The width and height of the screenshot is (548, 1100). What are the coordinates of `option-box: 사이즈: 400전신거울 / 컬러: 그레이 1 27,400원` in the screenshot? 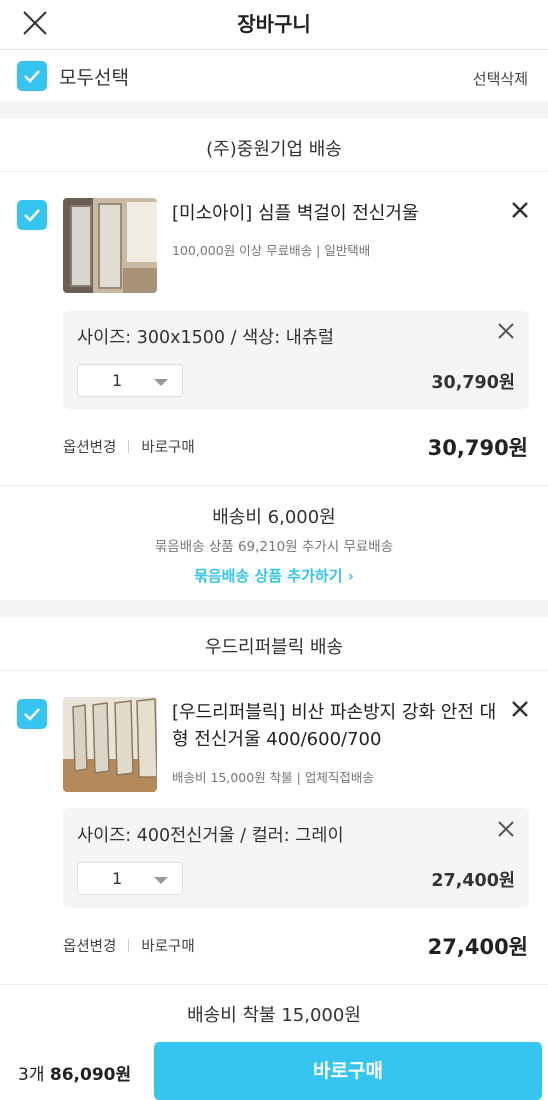 It's located at (296, 858).